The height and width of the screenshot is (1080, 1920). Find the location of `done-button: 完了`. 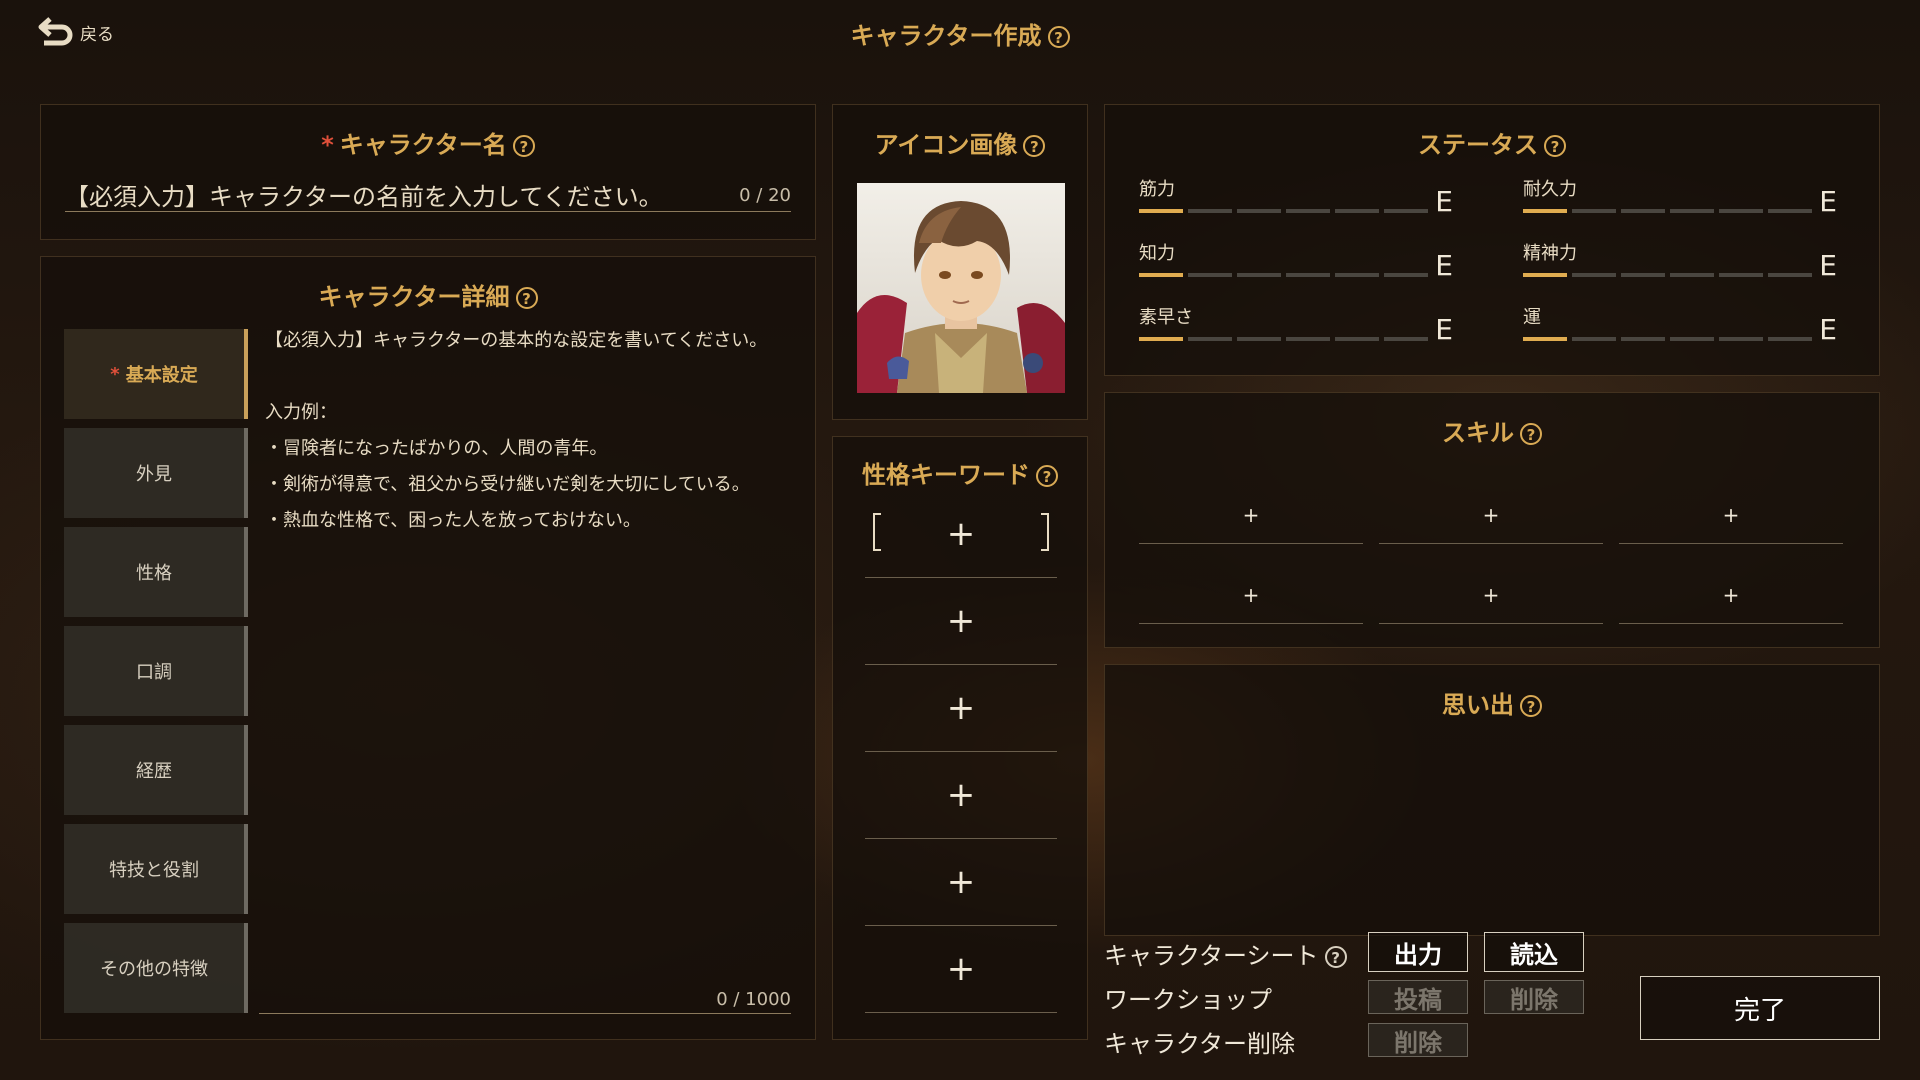

done-button: 完了 is located at coordinates (1760, 1008).